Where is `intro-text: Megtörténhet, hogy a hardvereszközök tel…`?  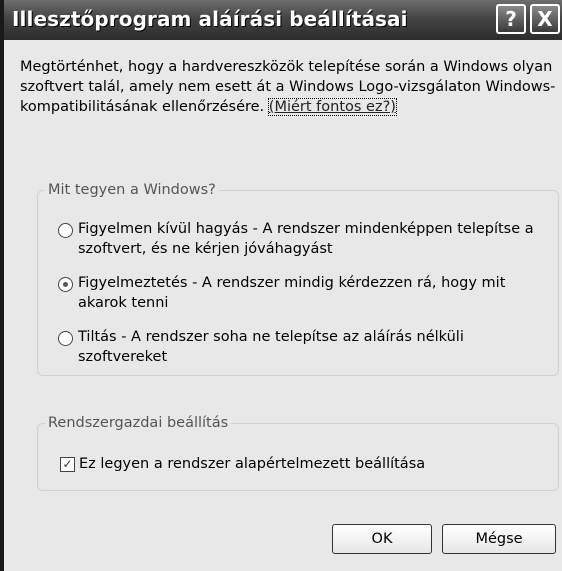 intro-text: Megtörténhet, hogy a hardvereszközök tel… is located at coordinates (290, 87).